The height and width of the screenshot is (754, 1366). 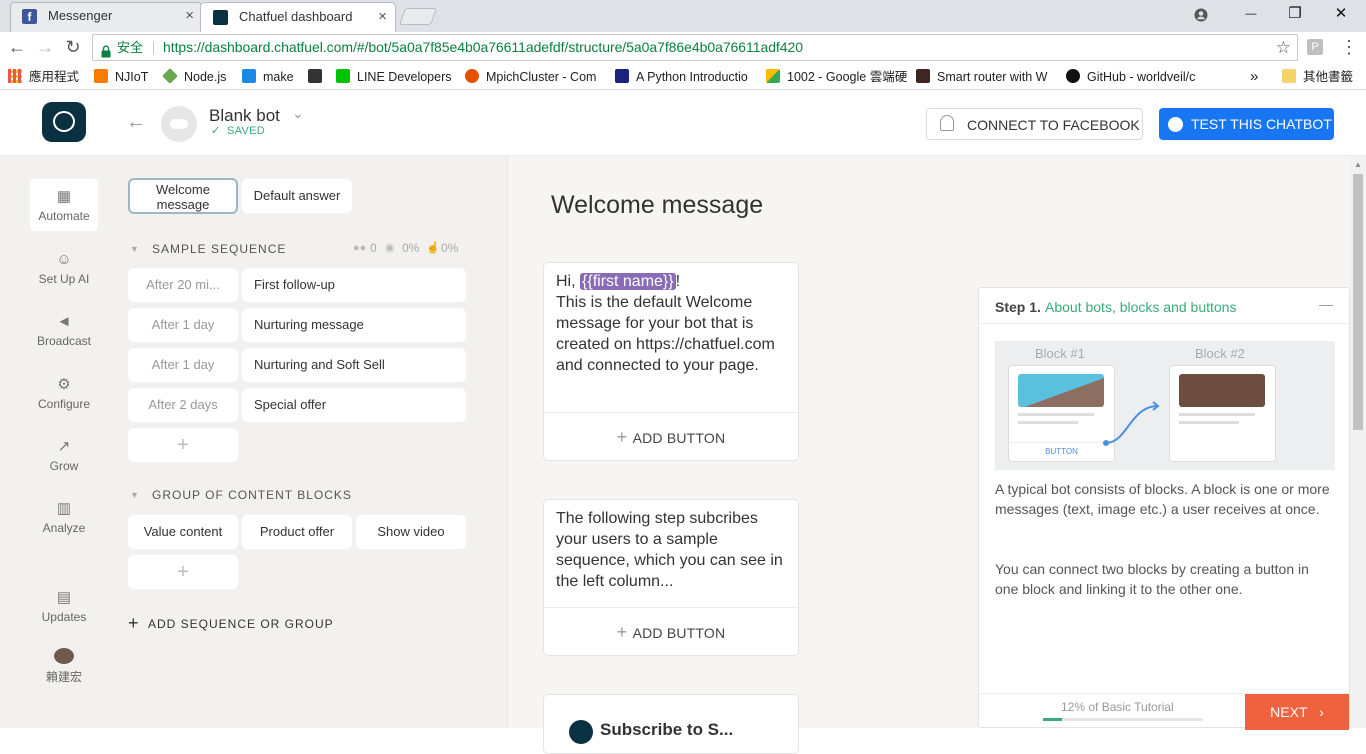 What do you see at coordinates (628, 281) in the screenshot?
I see `first-name-tag: {{first name}}` at bounding box center [628, 281].